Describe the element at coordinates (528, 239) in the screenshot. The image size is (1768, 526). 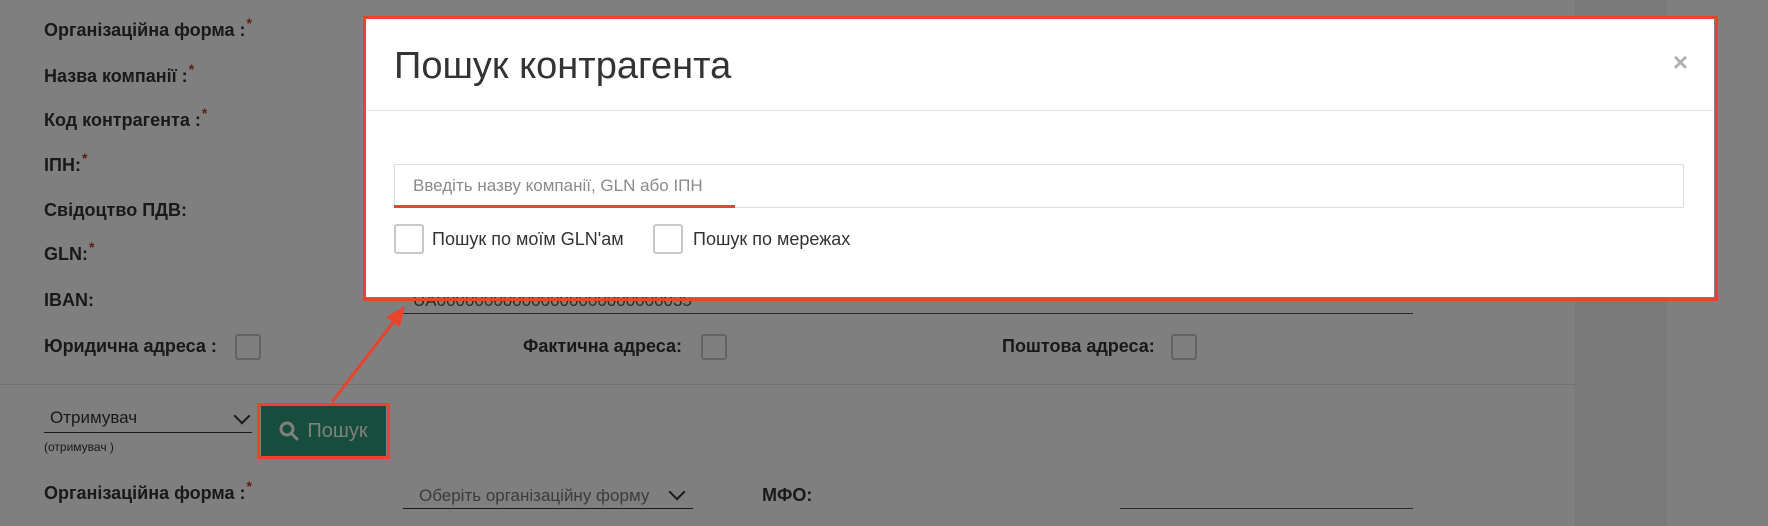
I see `my-gln-checkbox-label: Пошук по моїм GLN'ам` at that location.